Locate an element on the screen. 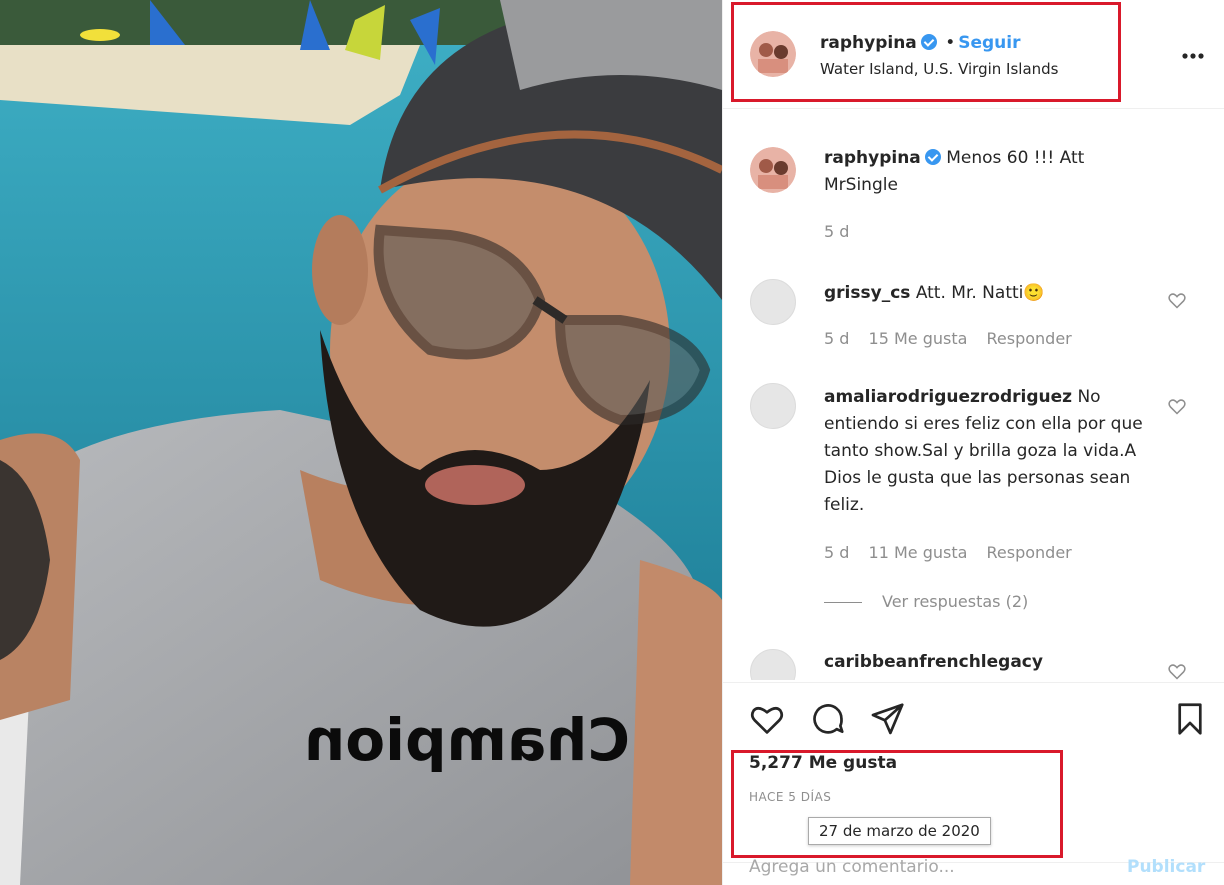 Image resolution: width=1224 pixels, height=885 pixels. comment-username: grissy_cs is located at coordinates (867, 293).